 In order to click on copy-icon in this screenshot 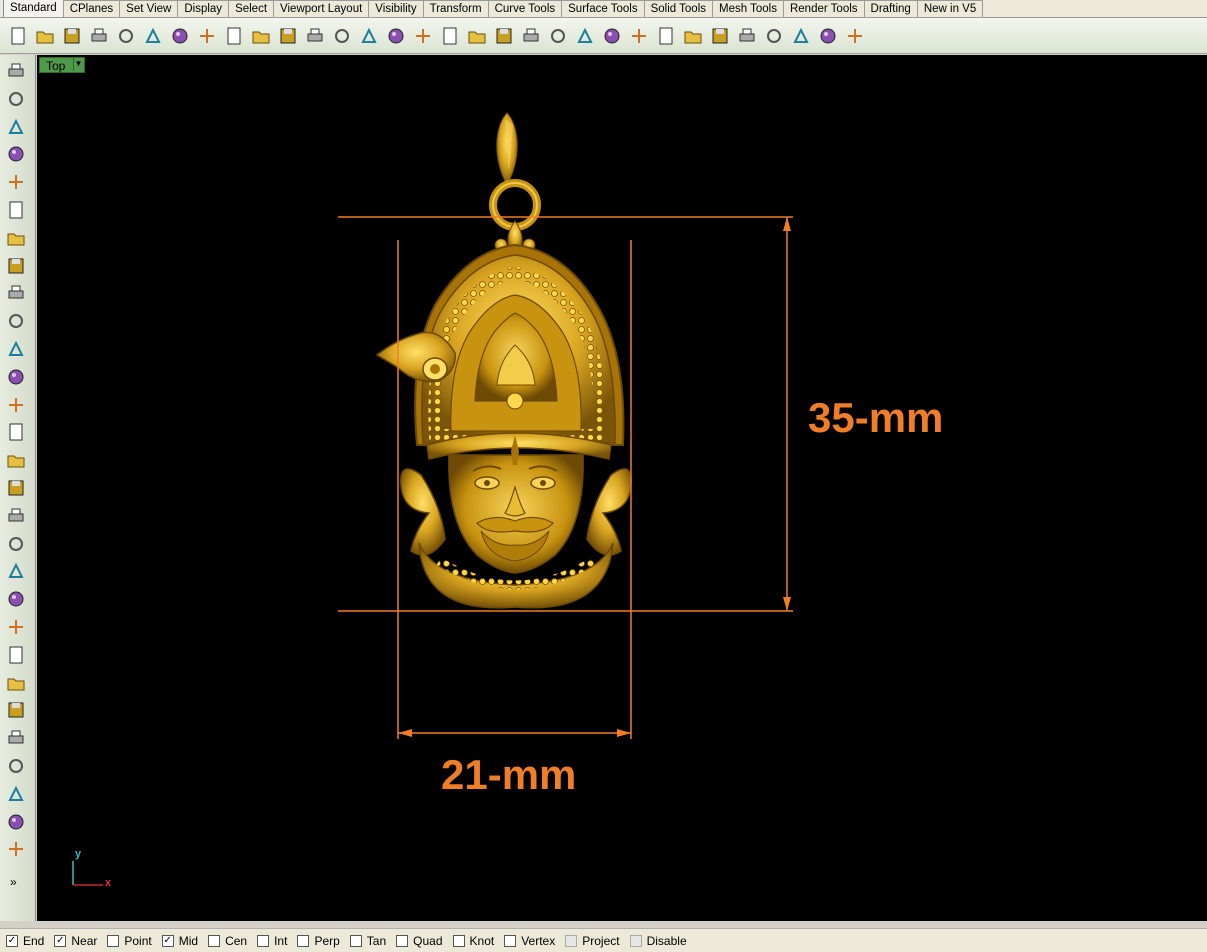, I will do `click(179, 35)`.